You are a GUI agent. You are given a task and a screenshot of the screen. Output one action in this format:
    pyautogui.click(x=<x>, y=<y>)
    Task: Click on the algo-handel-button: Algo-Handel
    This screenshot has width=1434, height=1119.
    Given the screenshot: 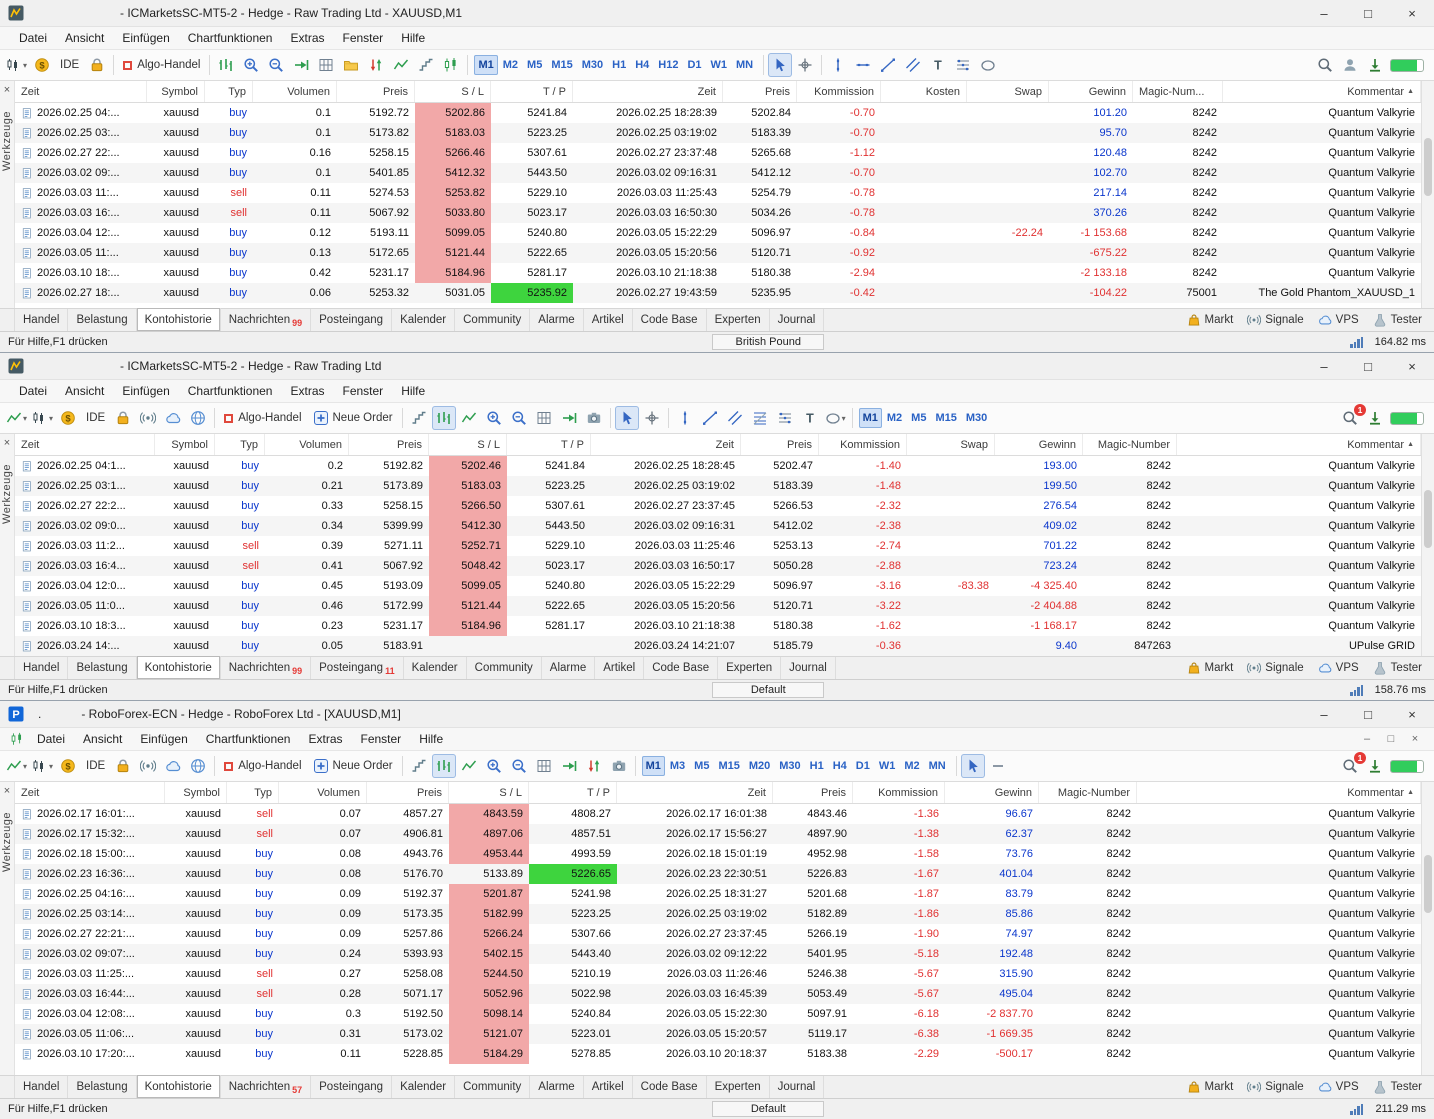 What is the action you would take?
    pyautogui.click(x=262, y=418)
    